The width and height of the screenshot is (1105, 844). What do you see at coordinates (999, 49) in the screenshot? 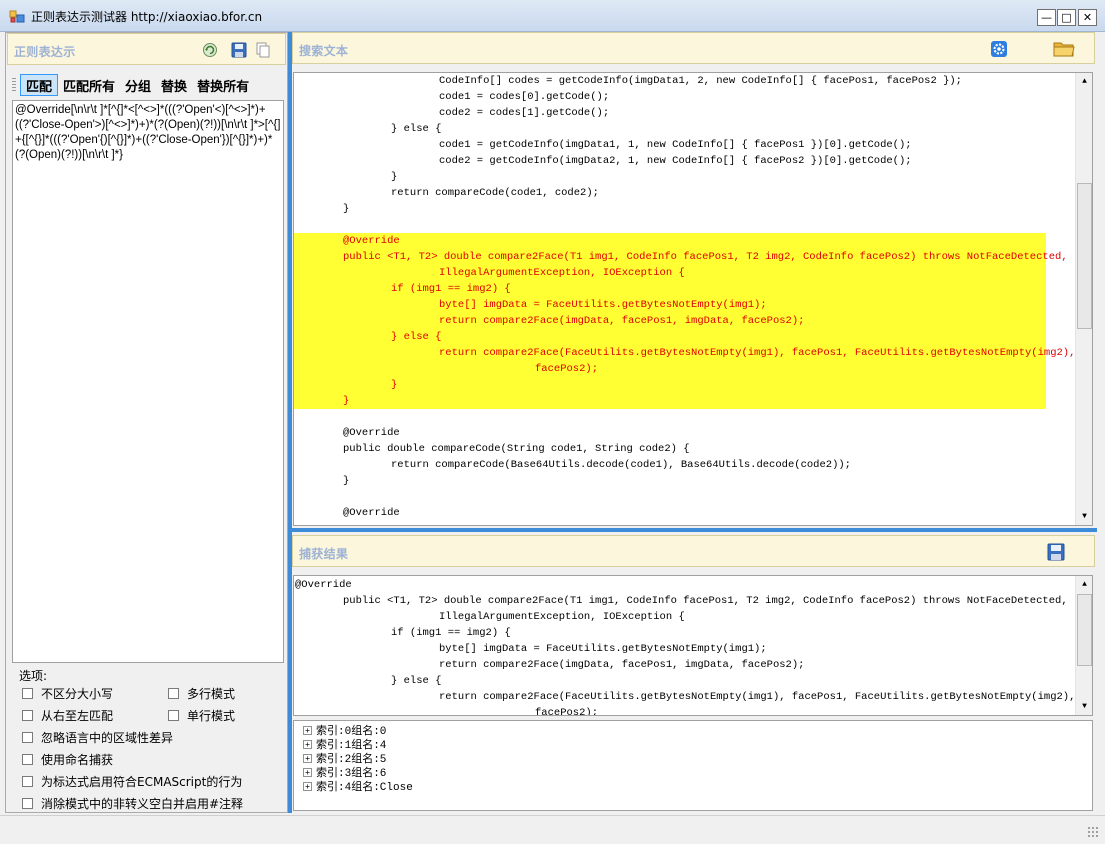
I see `settings-icon` at bounding box center [999, 49].